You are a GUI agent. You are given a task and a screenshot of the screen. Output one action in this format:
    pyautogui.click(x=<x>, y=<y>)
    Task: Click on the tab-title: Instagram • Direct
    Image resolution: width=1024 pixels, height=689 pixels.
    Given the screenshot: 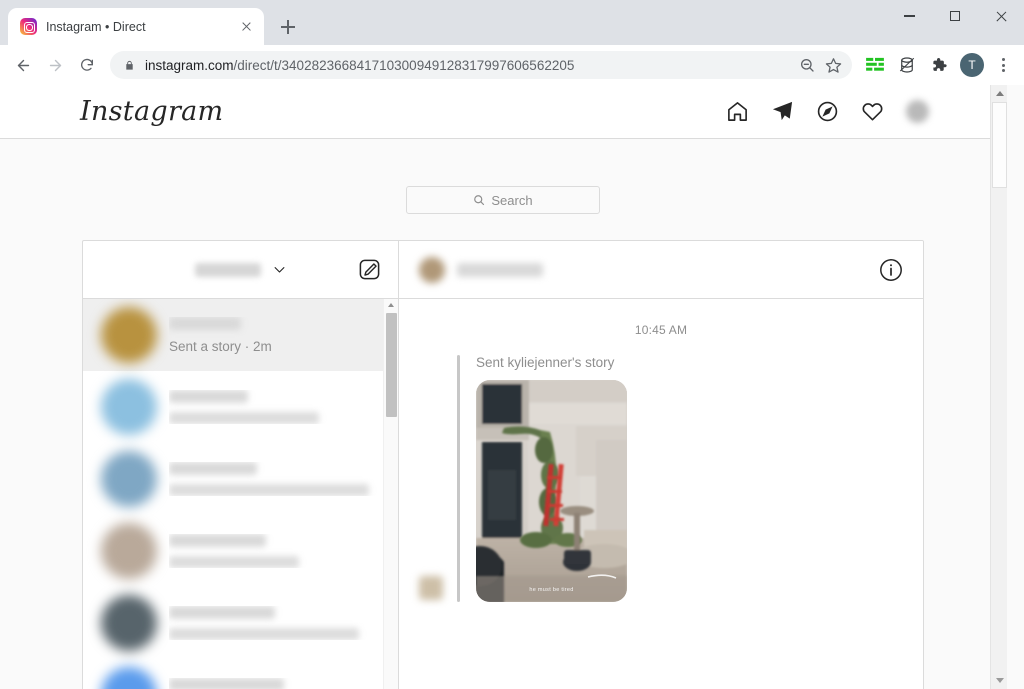 What is the action you would take?
    pyautogui.click(x=96, y=26)
    